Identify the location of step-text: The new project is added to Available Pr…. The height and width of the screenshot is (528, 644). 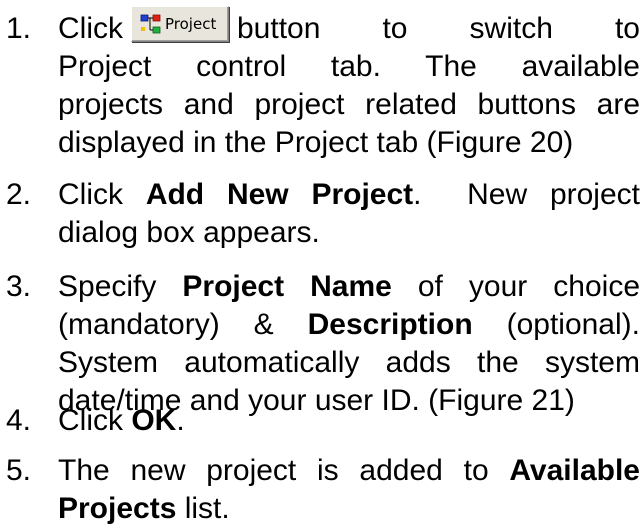
(349, 490).